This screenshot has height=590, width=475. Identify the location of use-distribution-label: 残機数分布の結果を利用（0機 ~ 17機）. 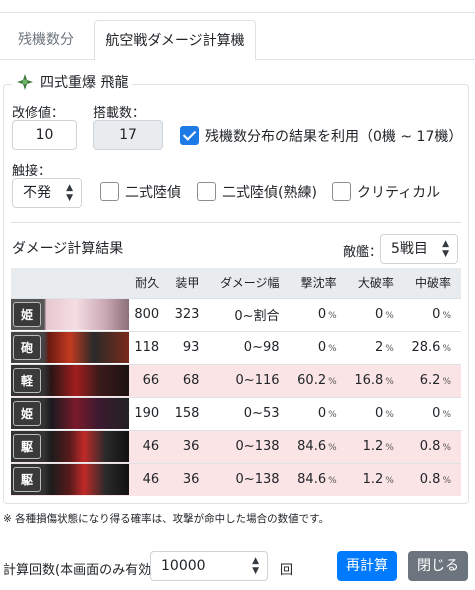
(334, 137).